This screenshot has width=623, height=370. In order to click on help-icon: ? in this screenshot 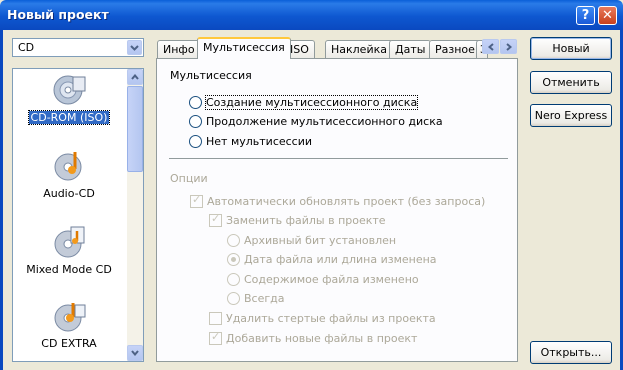, I will do `click(585, 15)`.